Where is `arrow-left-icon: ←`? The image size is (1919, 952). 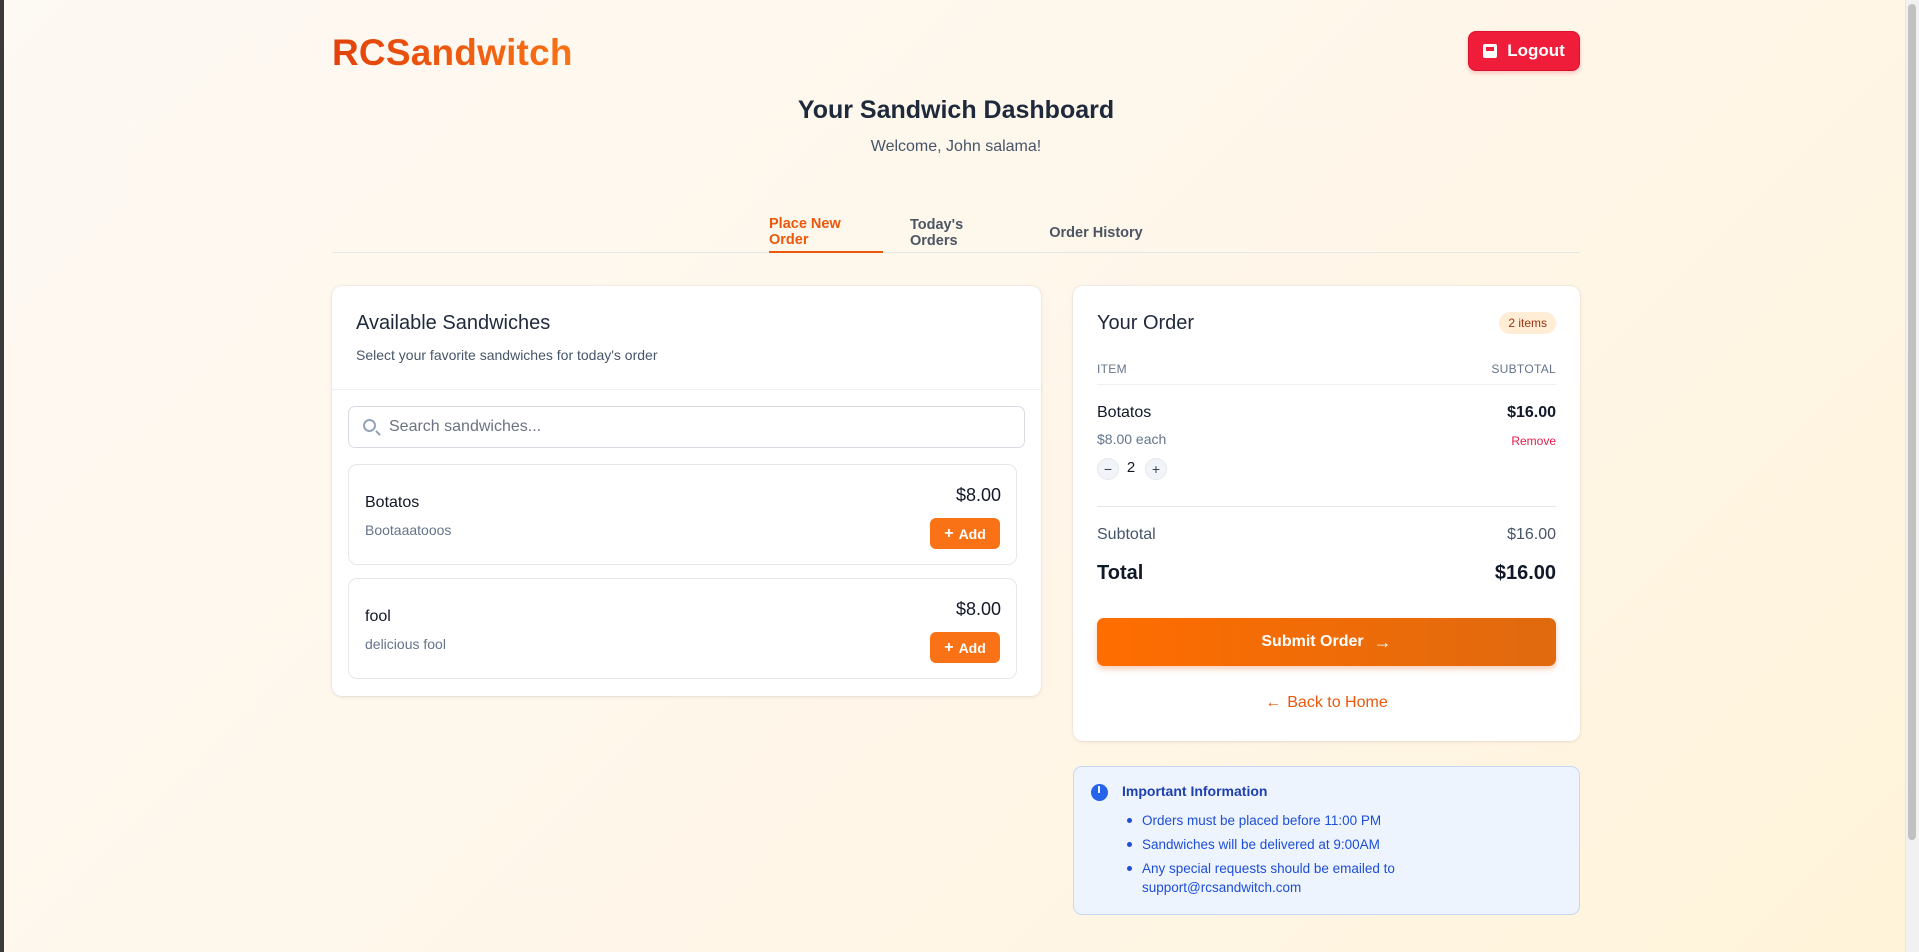
arrow-left-icon: ← is located at coordinates (1273, 702).